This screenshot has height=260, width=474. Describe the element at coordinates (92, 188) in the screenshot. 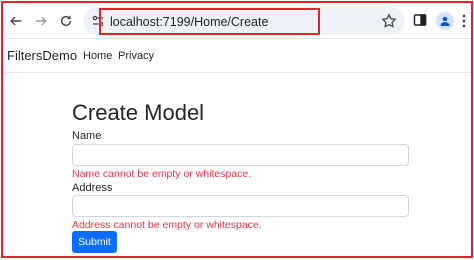

I see `address-label: Address` at that location.